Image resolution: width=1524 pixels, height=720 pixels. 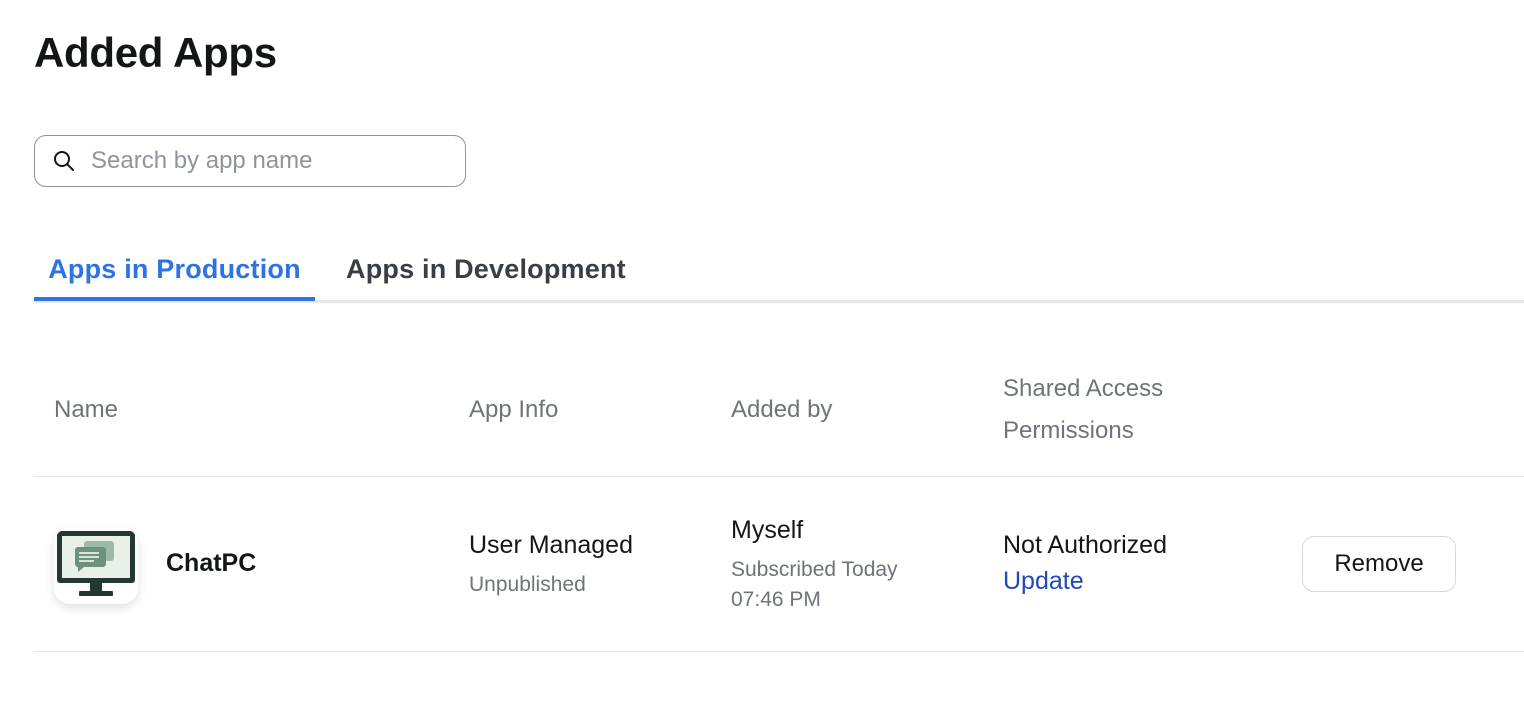 I want to click on column-header-shared-access: Shared Access Permissions, so click(x=1083, y=409).